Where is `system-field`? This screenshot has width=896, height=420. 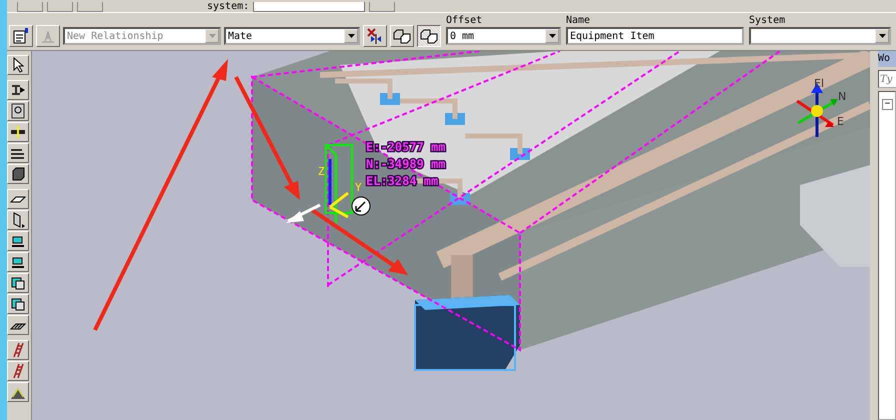
system-field is located at coordinates (309, 7).